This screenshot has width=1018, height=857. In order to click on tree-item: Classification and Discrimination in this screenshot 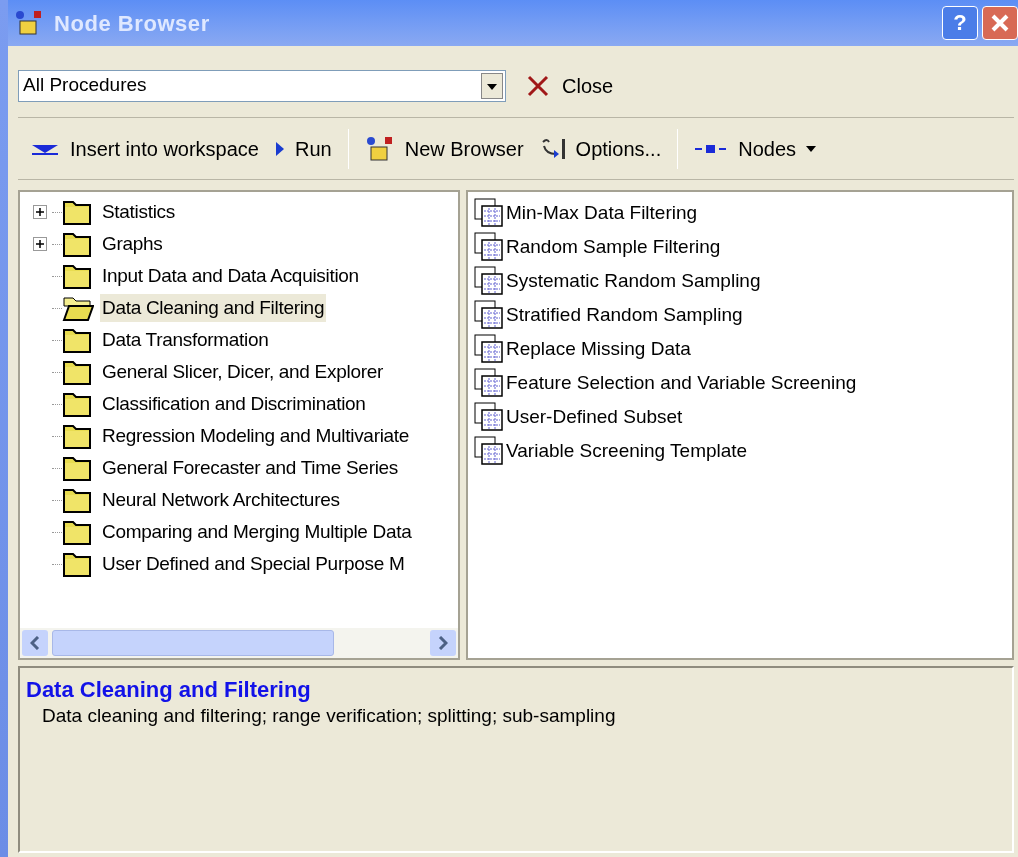, I will do `click(234, 404)`.